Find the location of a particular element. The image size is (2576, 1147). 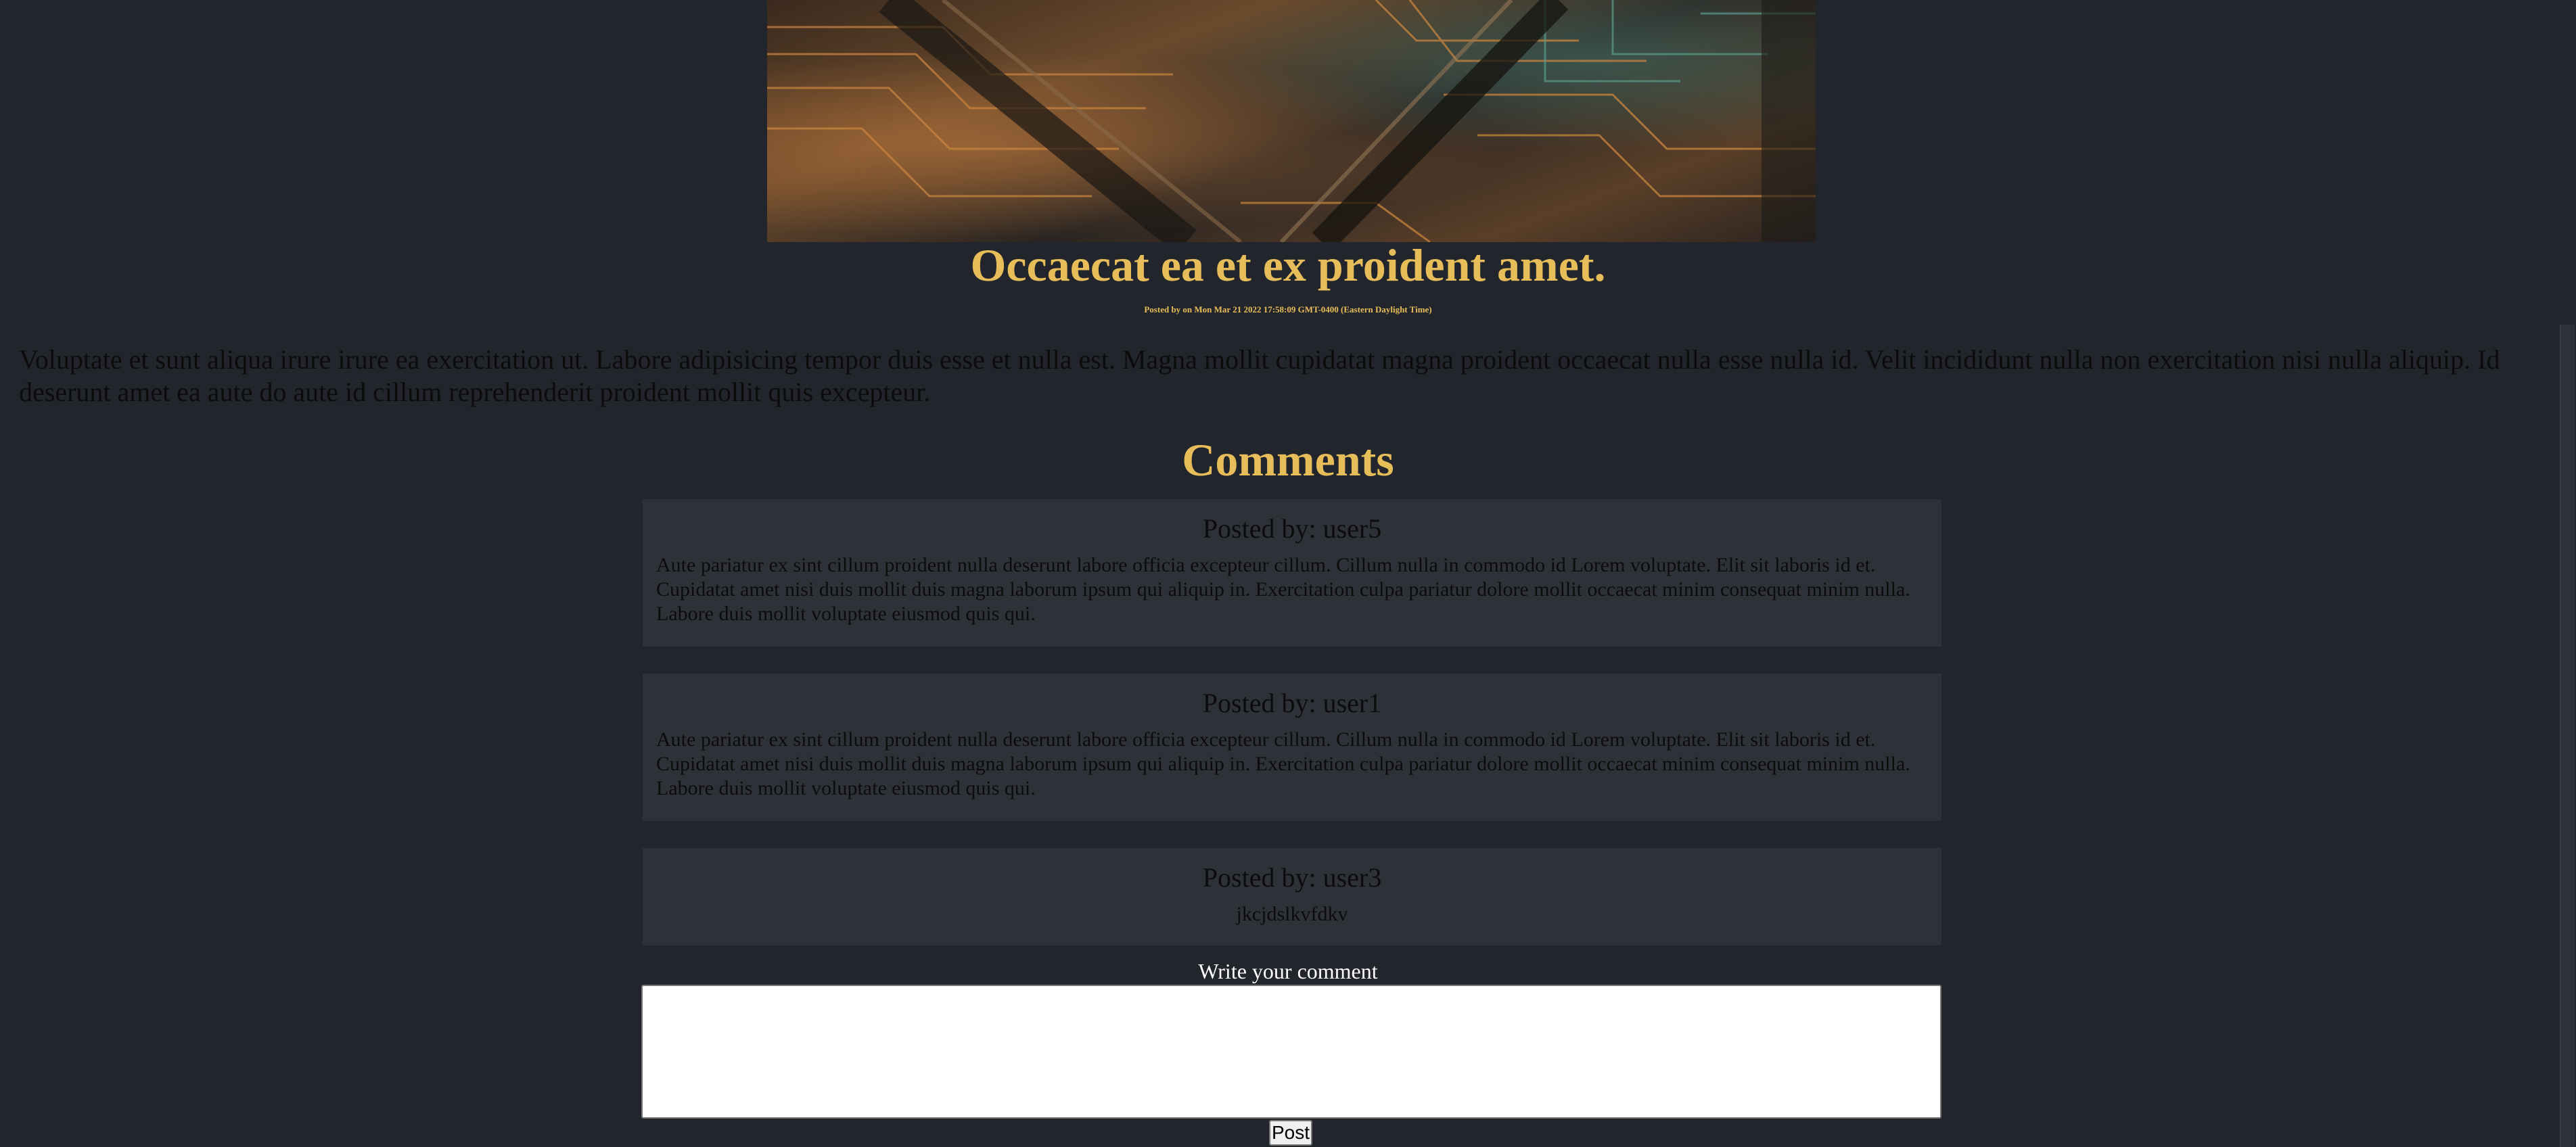

comment-textarea is located at coordinates (1291, 1052).